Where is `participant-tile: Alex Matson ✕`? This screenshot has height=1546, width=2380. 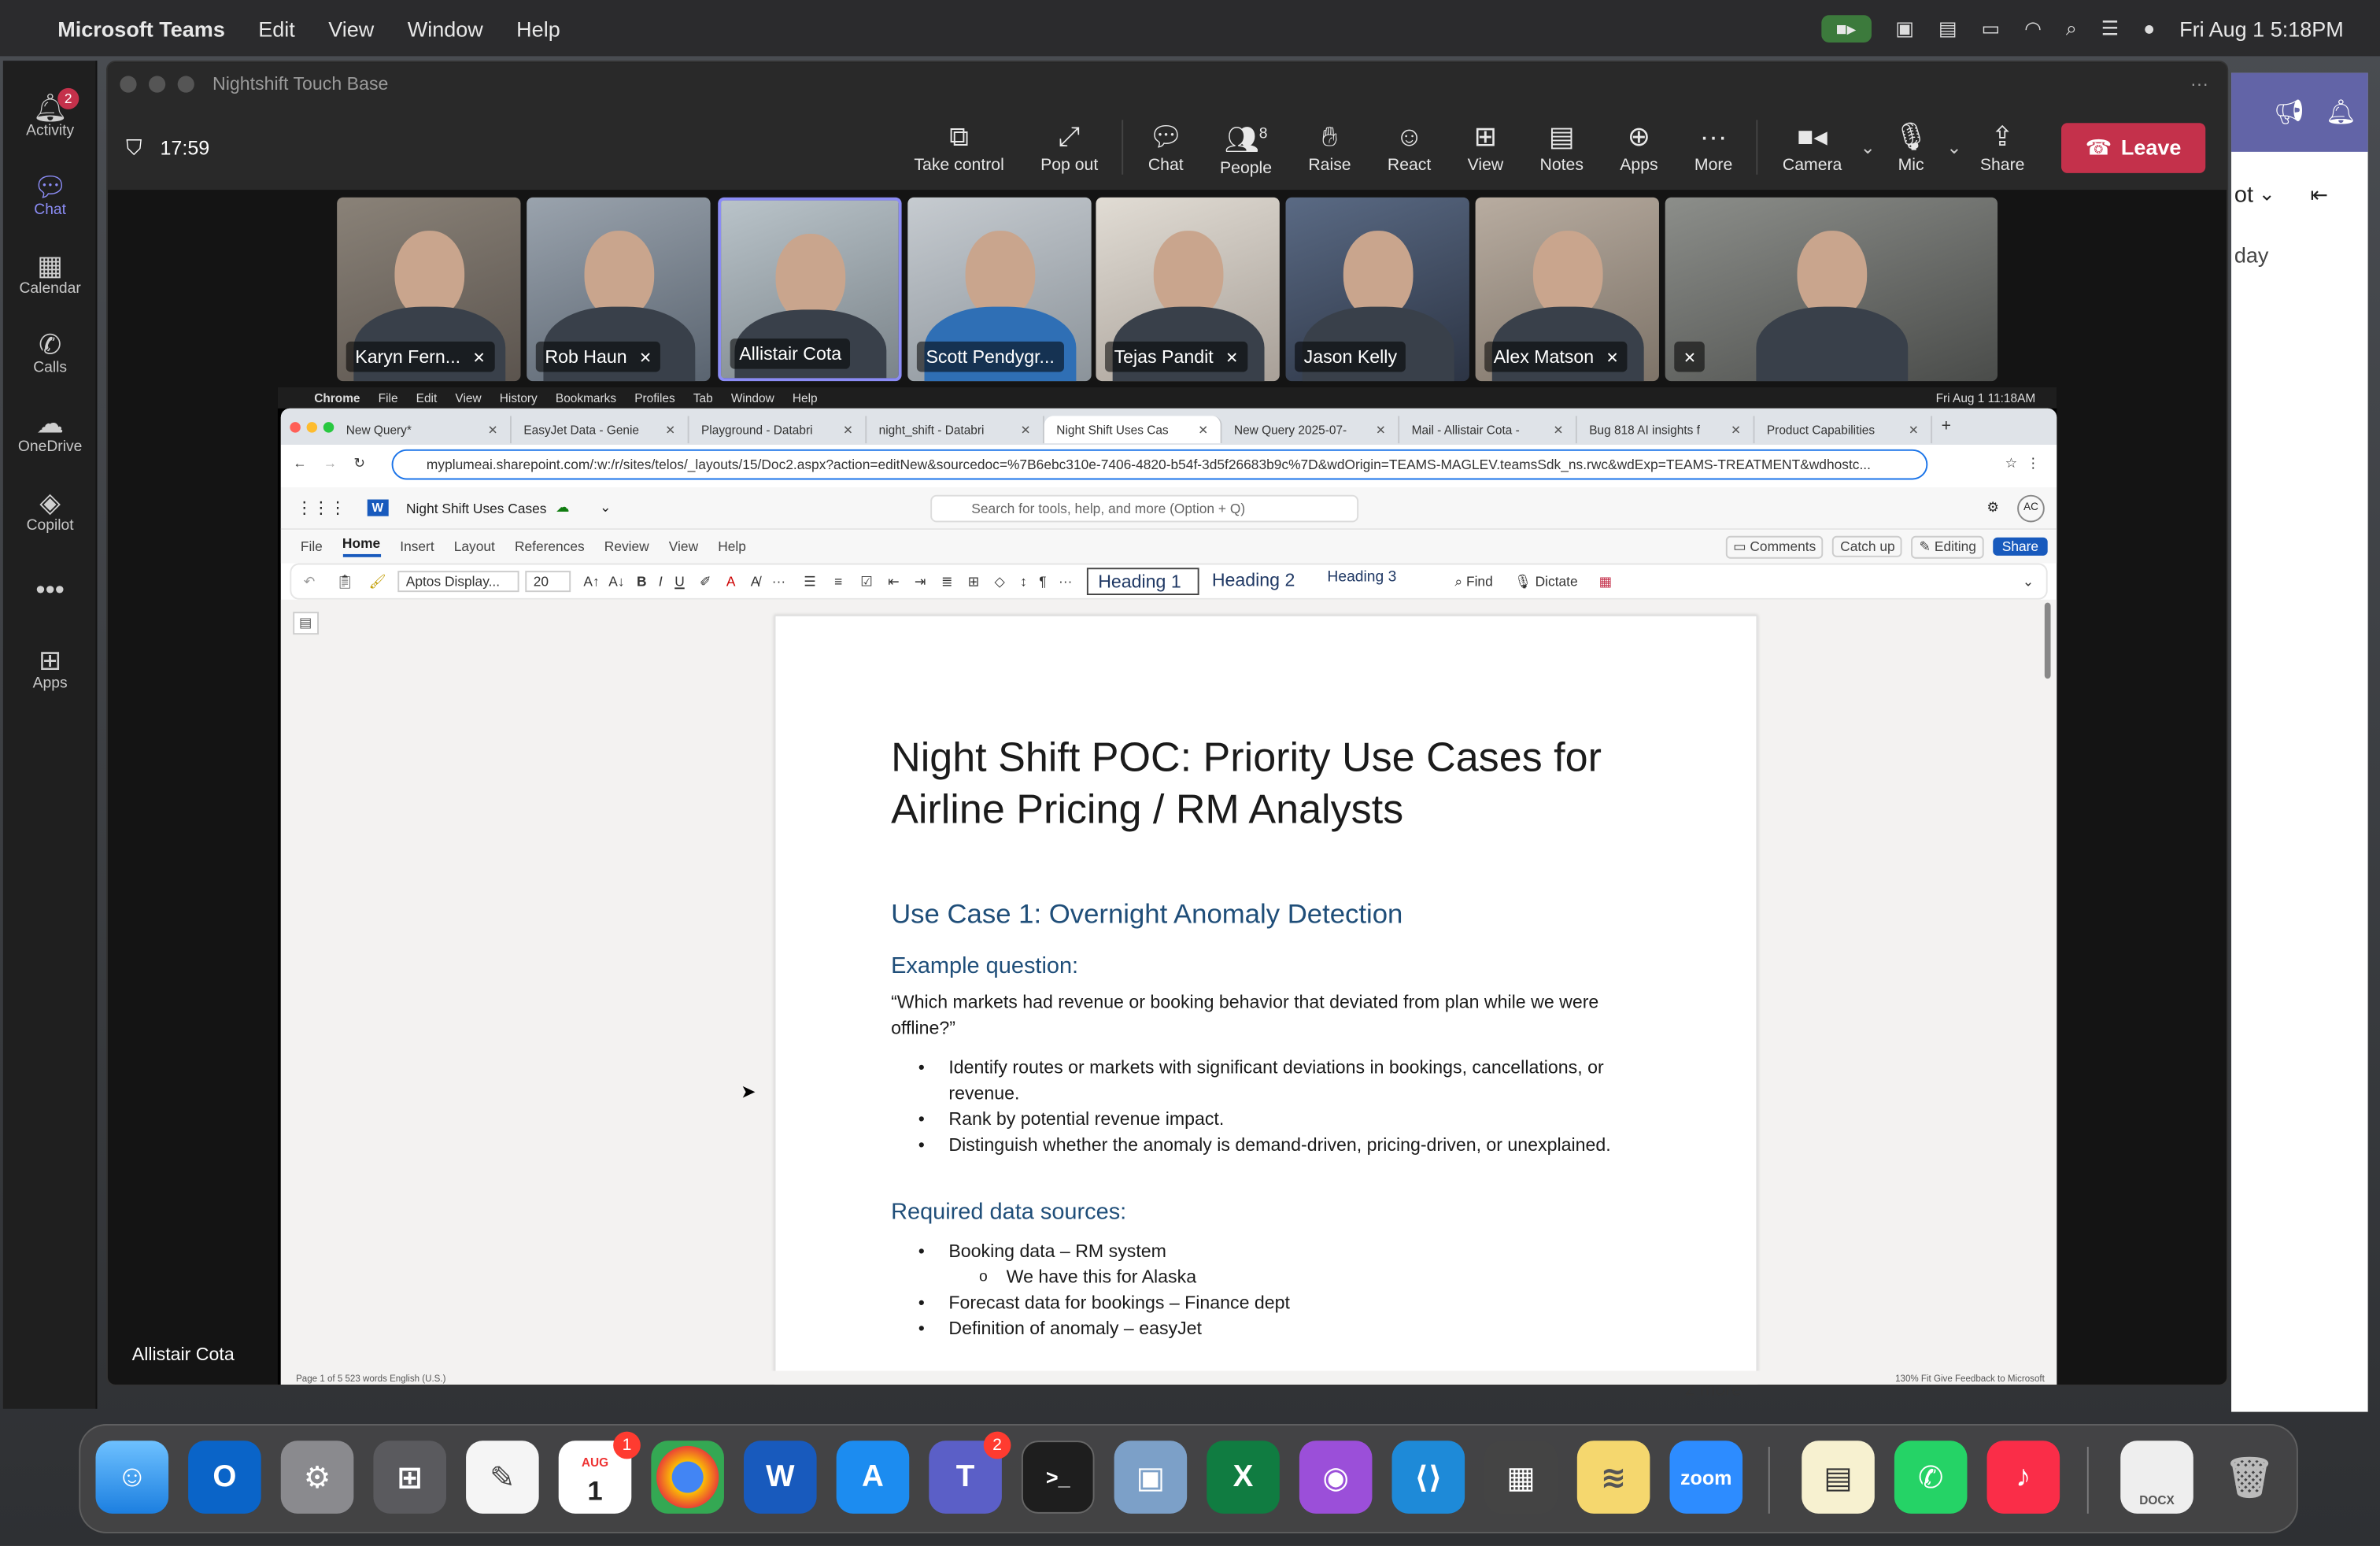 participant-tile: Alex Matson ✕ is located at coordinates (1567, 289).